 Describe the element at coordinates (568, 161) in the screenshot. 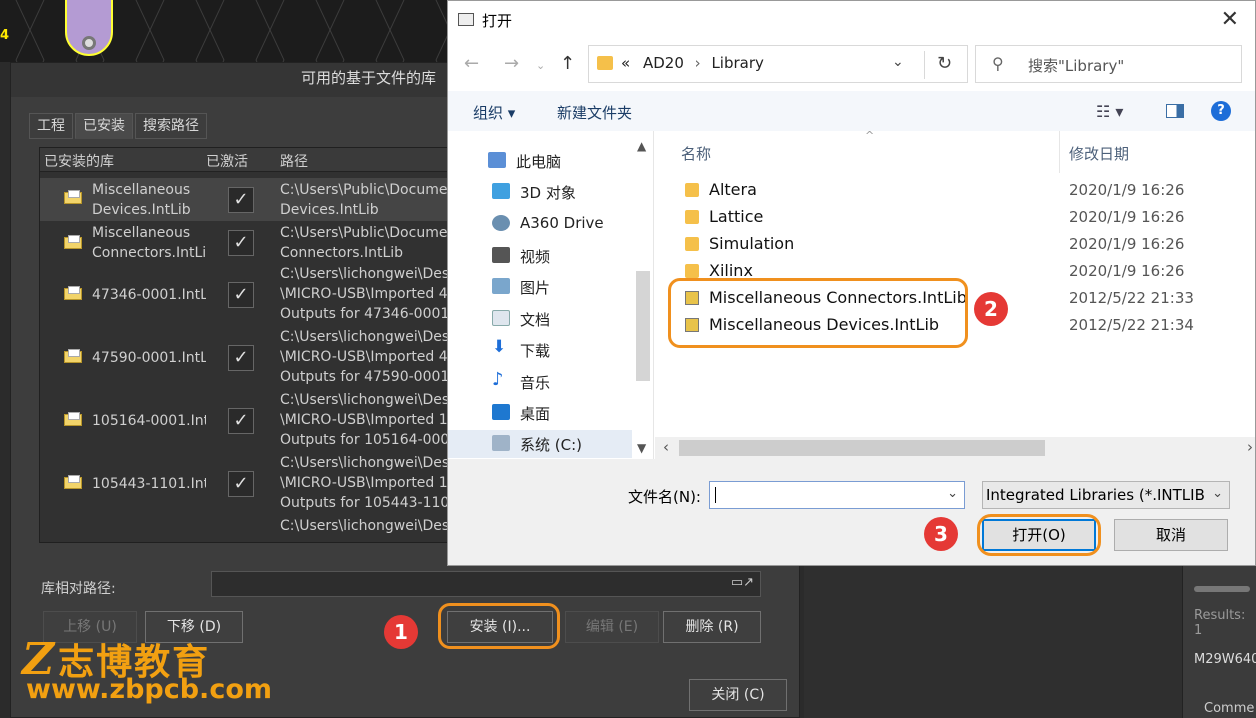

I see `nav-this-pc: 此电脑` at that location.